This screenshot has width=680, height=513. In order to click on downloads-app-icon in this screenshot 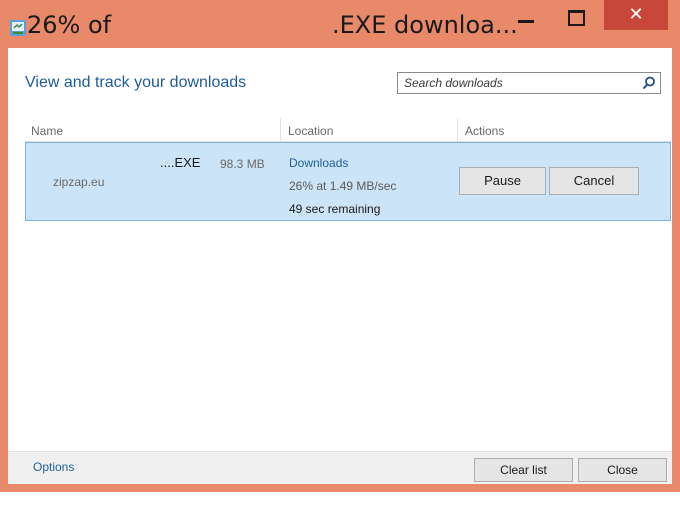, I will do `click(18, 28)`.